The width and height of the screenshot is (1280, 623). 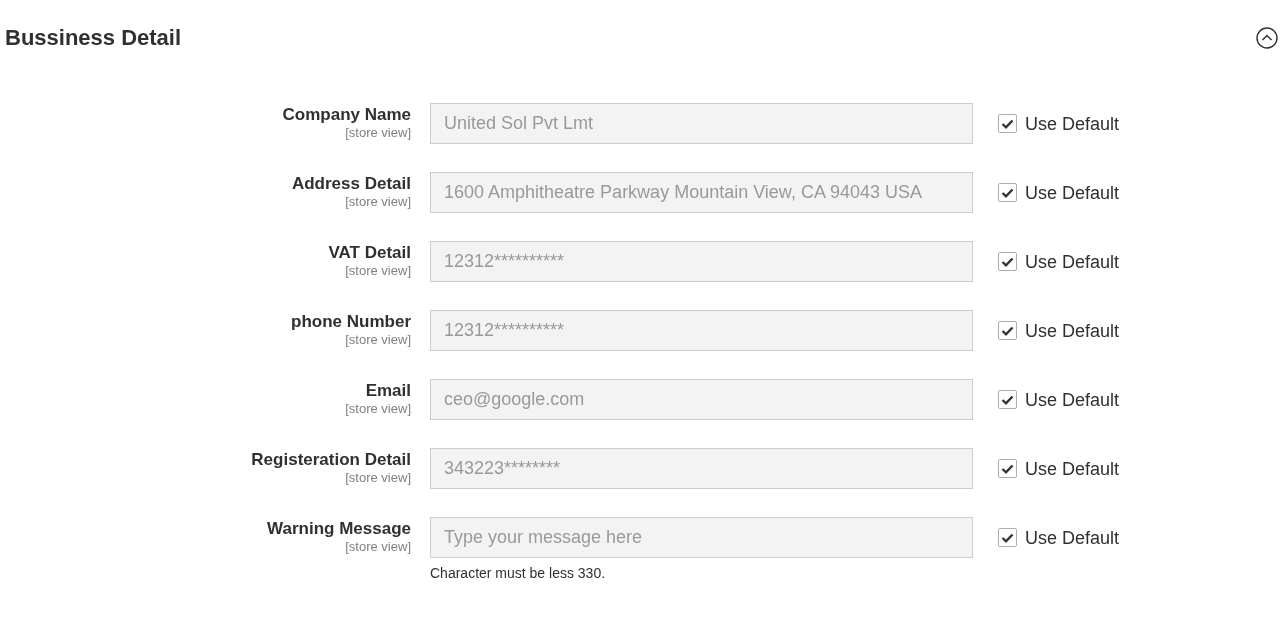 What do you see at coordinates (93, 38) in the screenshot?
I see `section-title: Bussiness Detail` at bounding box center [93, 38].